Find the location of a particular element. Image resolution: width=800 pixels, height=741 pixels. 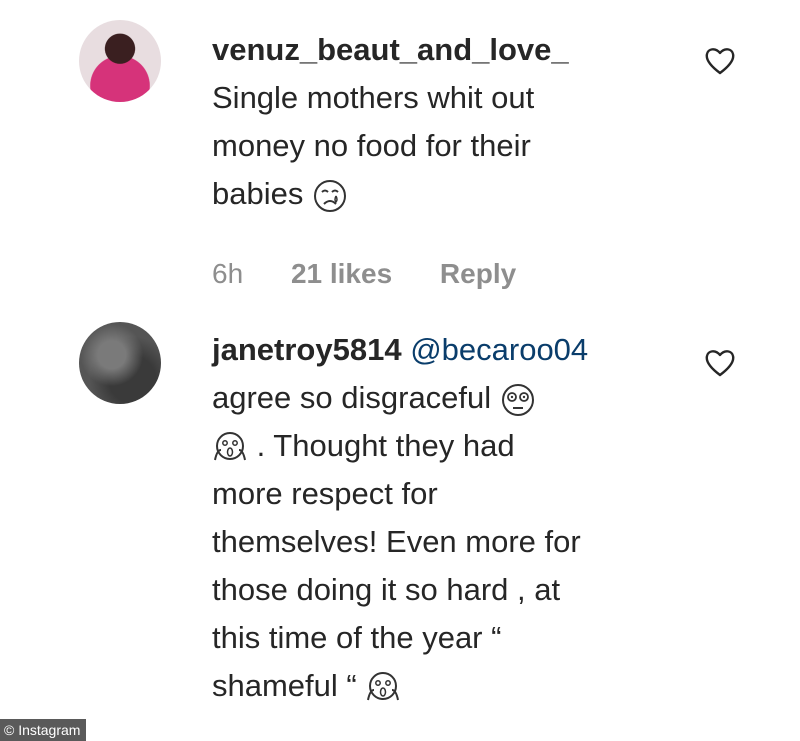

comment-text-line: themselves! Even more for is located at coordinates (396, 541).